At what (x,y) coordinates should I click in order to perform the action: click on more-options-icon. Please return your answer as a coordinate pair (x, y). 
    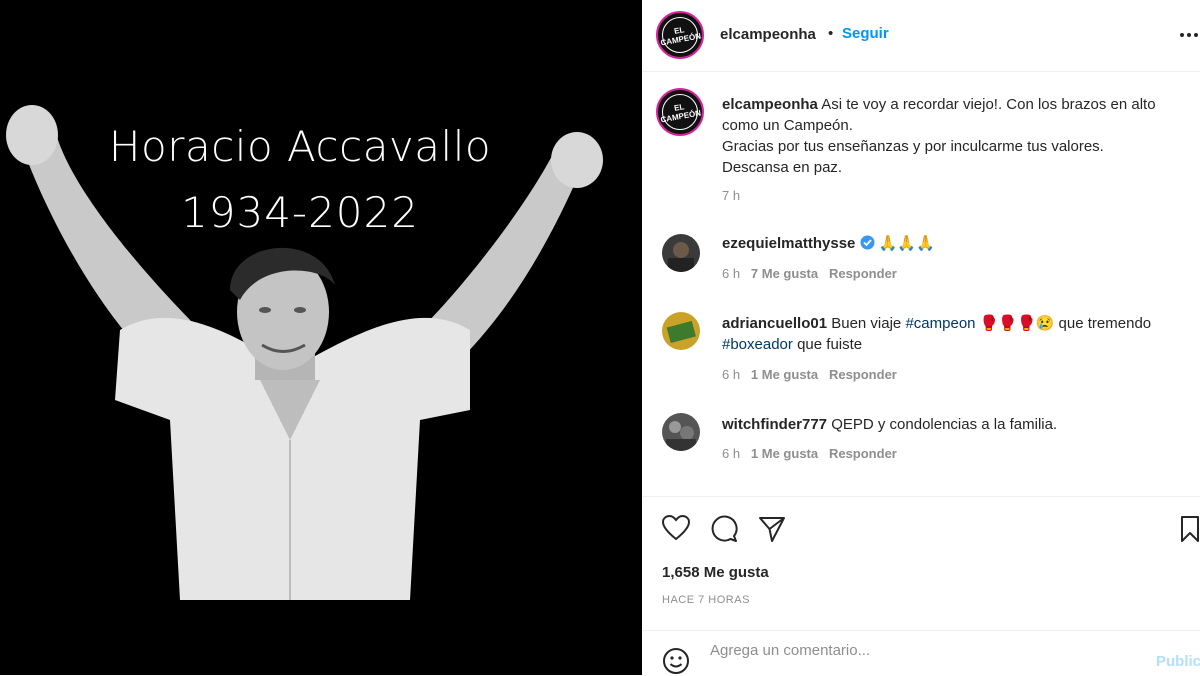
    Looking at the image, I should click on (1189, 35).